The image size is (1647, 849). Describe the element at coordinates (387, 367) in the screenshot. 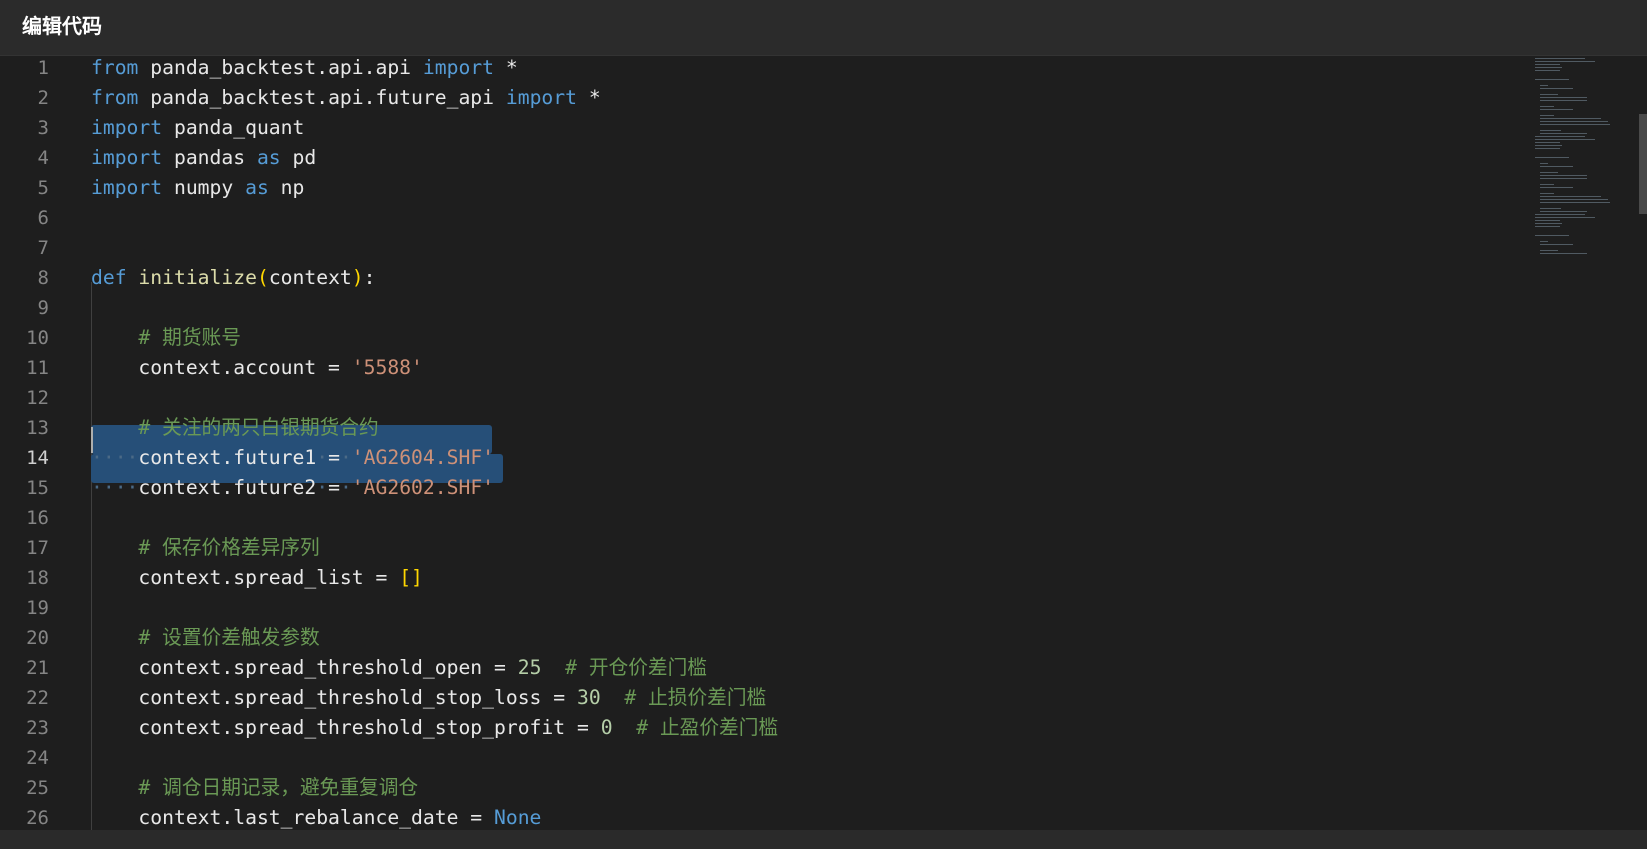

I see `code-token: '5588'` at that location.